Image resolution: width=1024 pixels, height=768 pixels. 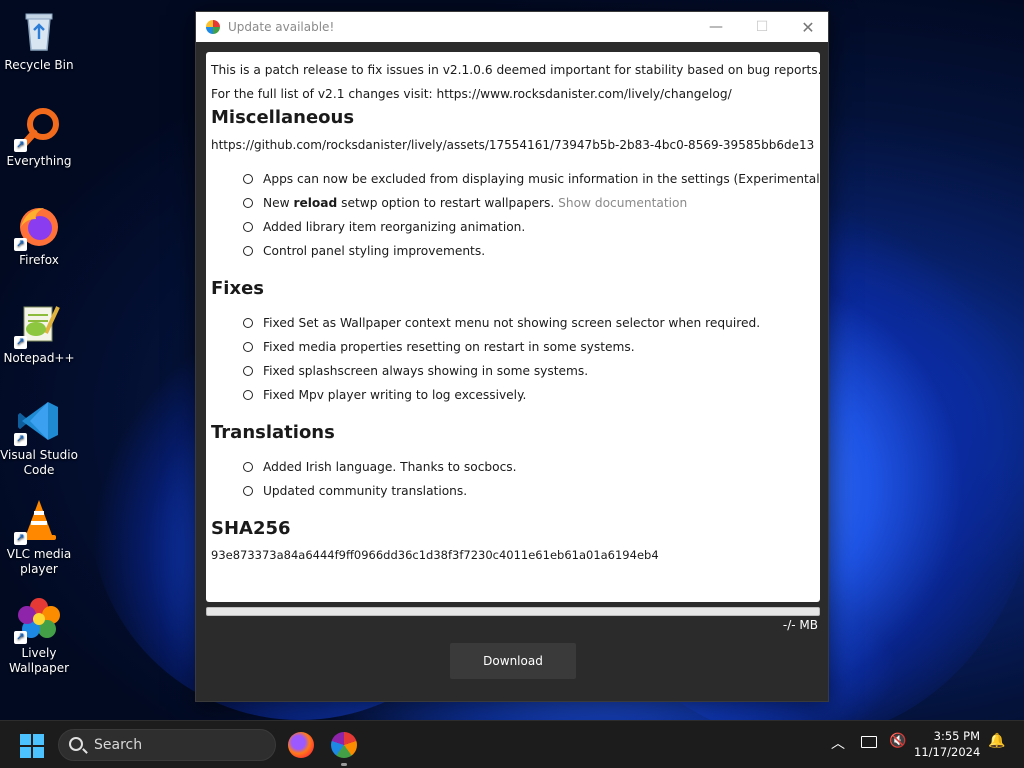 What do you see at coordinates (39, 358) in the screenshot?
I see `desktop-icon-label: Notepad++` at bounding box center [39, 358].